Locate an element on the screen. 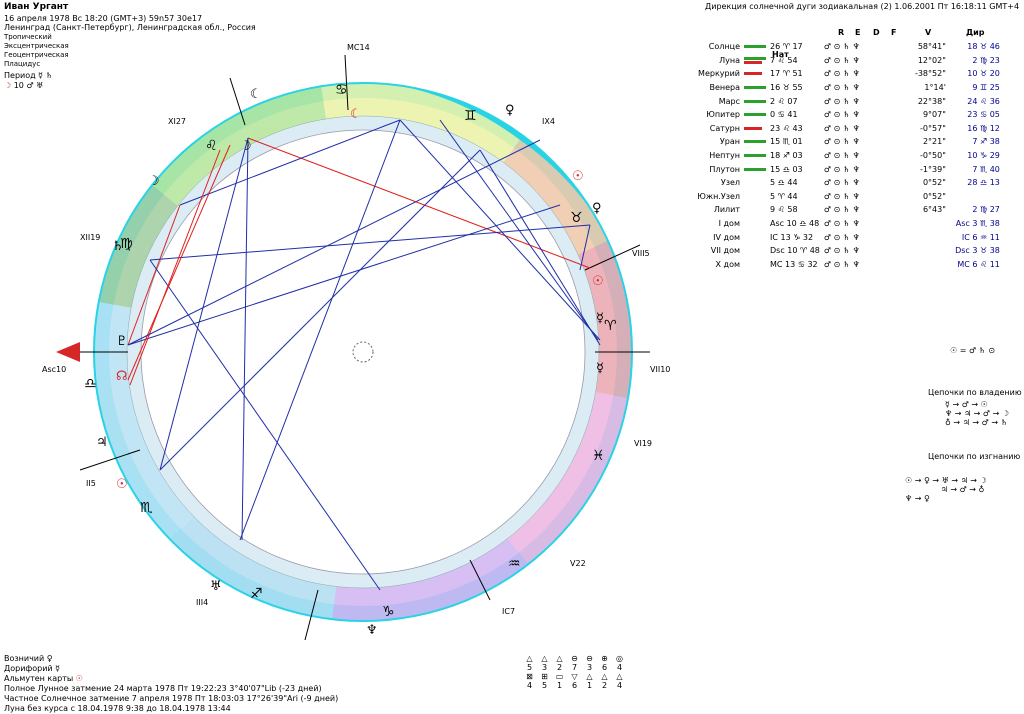 The width and height of the screenshot is (1024, 714). planet-name: X дом is located at coordinates (727, 264).